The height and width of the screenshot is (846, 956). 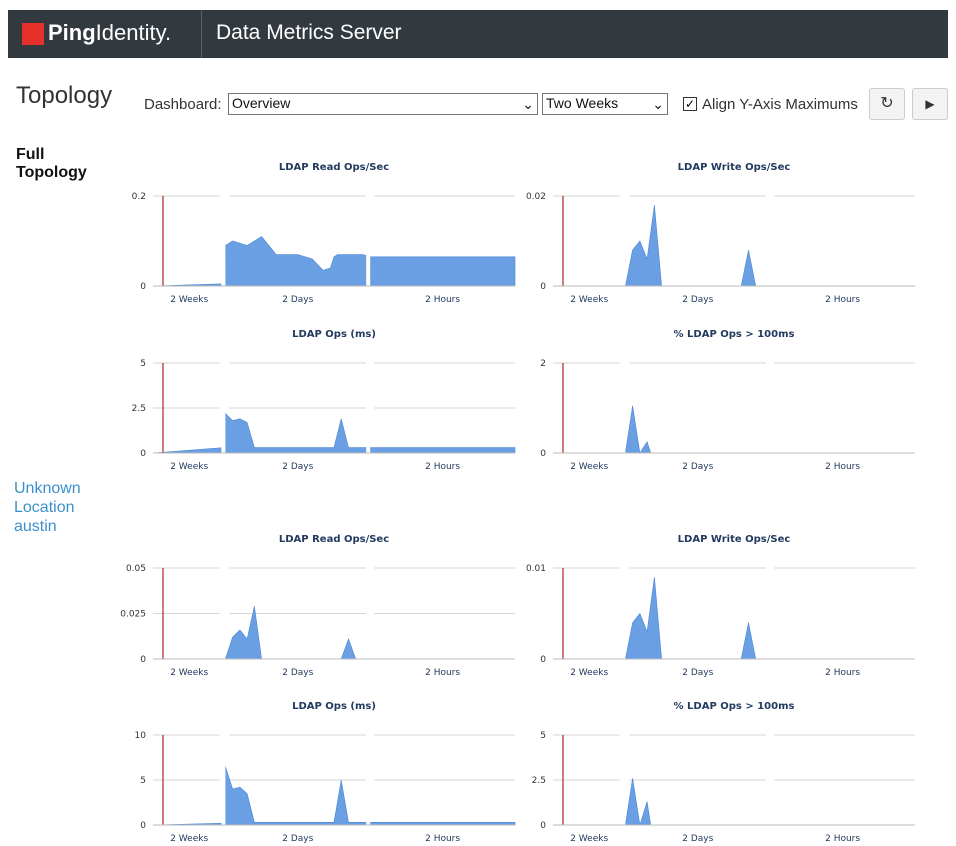 What do you see at coordinates (536, 569) in the screenshot?
I see `y-tick-label: 0.01` at bounding box center [536, 569].